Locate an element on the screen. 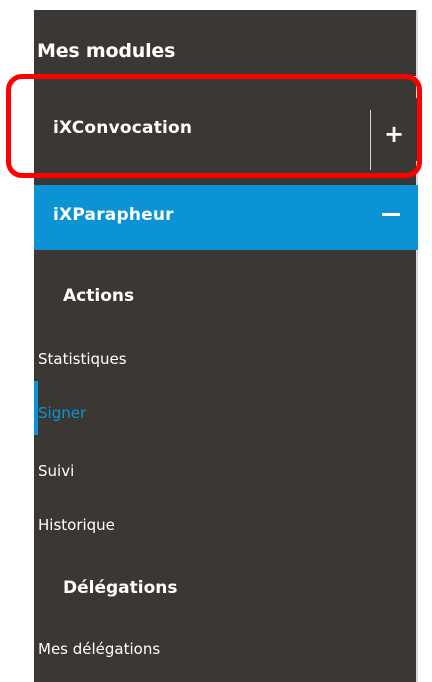  module-label: iXParapheur is located at coordinates (113, 215).